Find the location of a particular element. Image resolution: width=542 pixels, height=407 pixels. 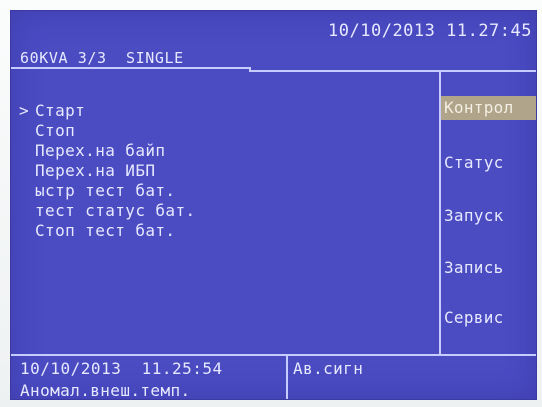

header-divider-right is located at coordinates (392, 71).